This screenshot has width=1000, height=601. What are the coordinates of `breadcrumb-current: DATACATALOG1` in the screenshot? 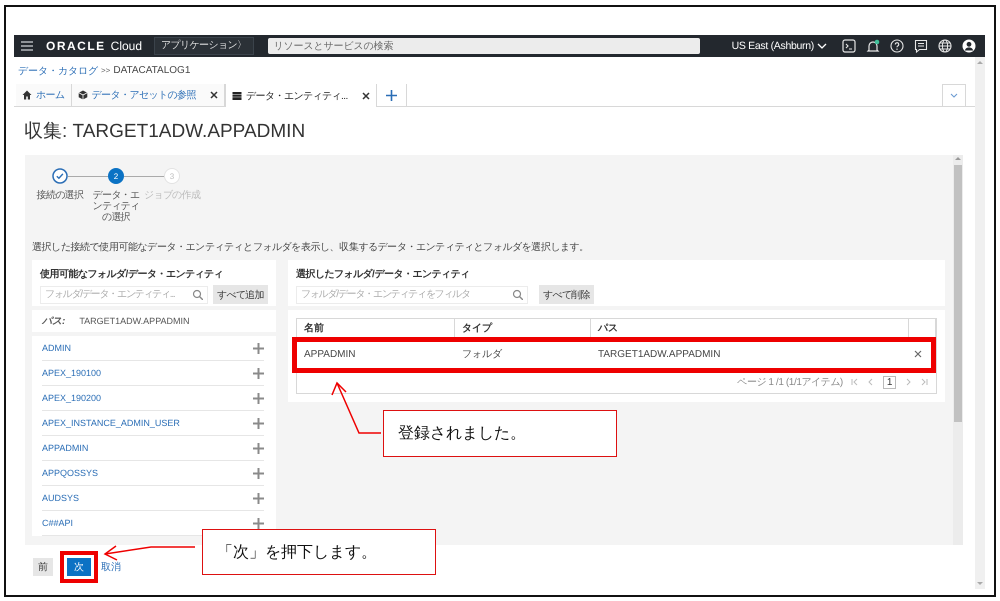 It's located at (151, 70).